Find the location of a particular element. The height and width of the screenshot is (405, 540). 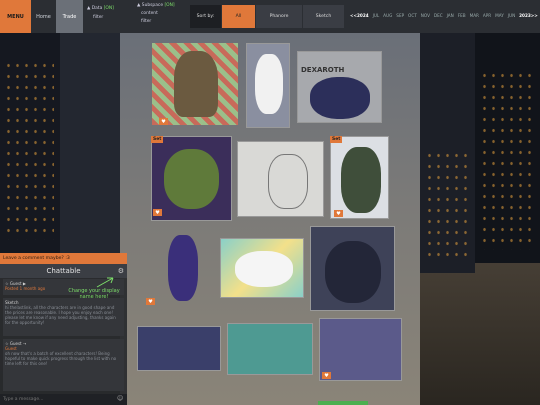

filter-data-state: [ON] is located at coordinates (108, 8).